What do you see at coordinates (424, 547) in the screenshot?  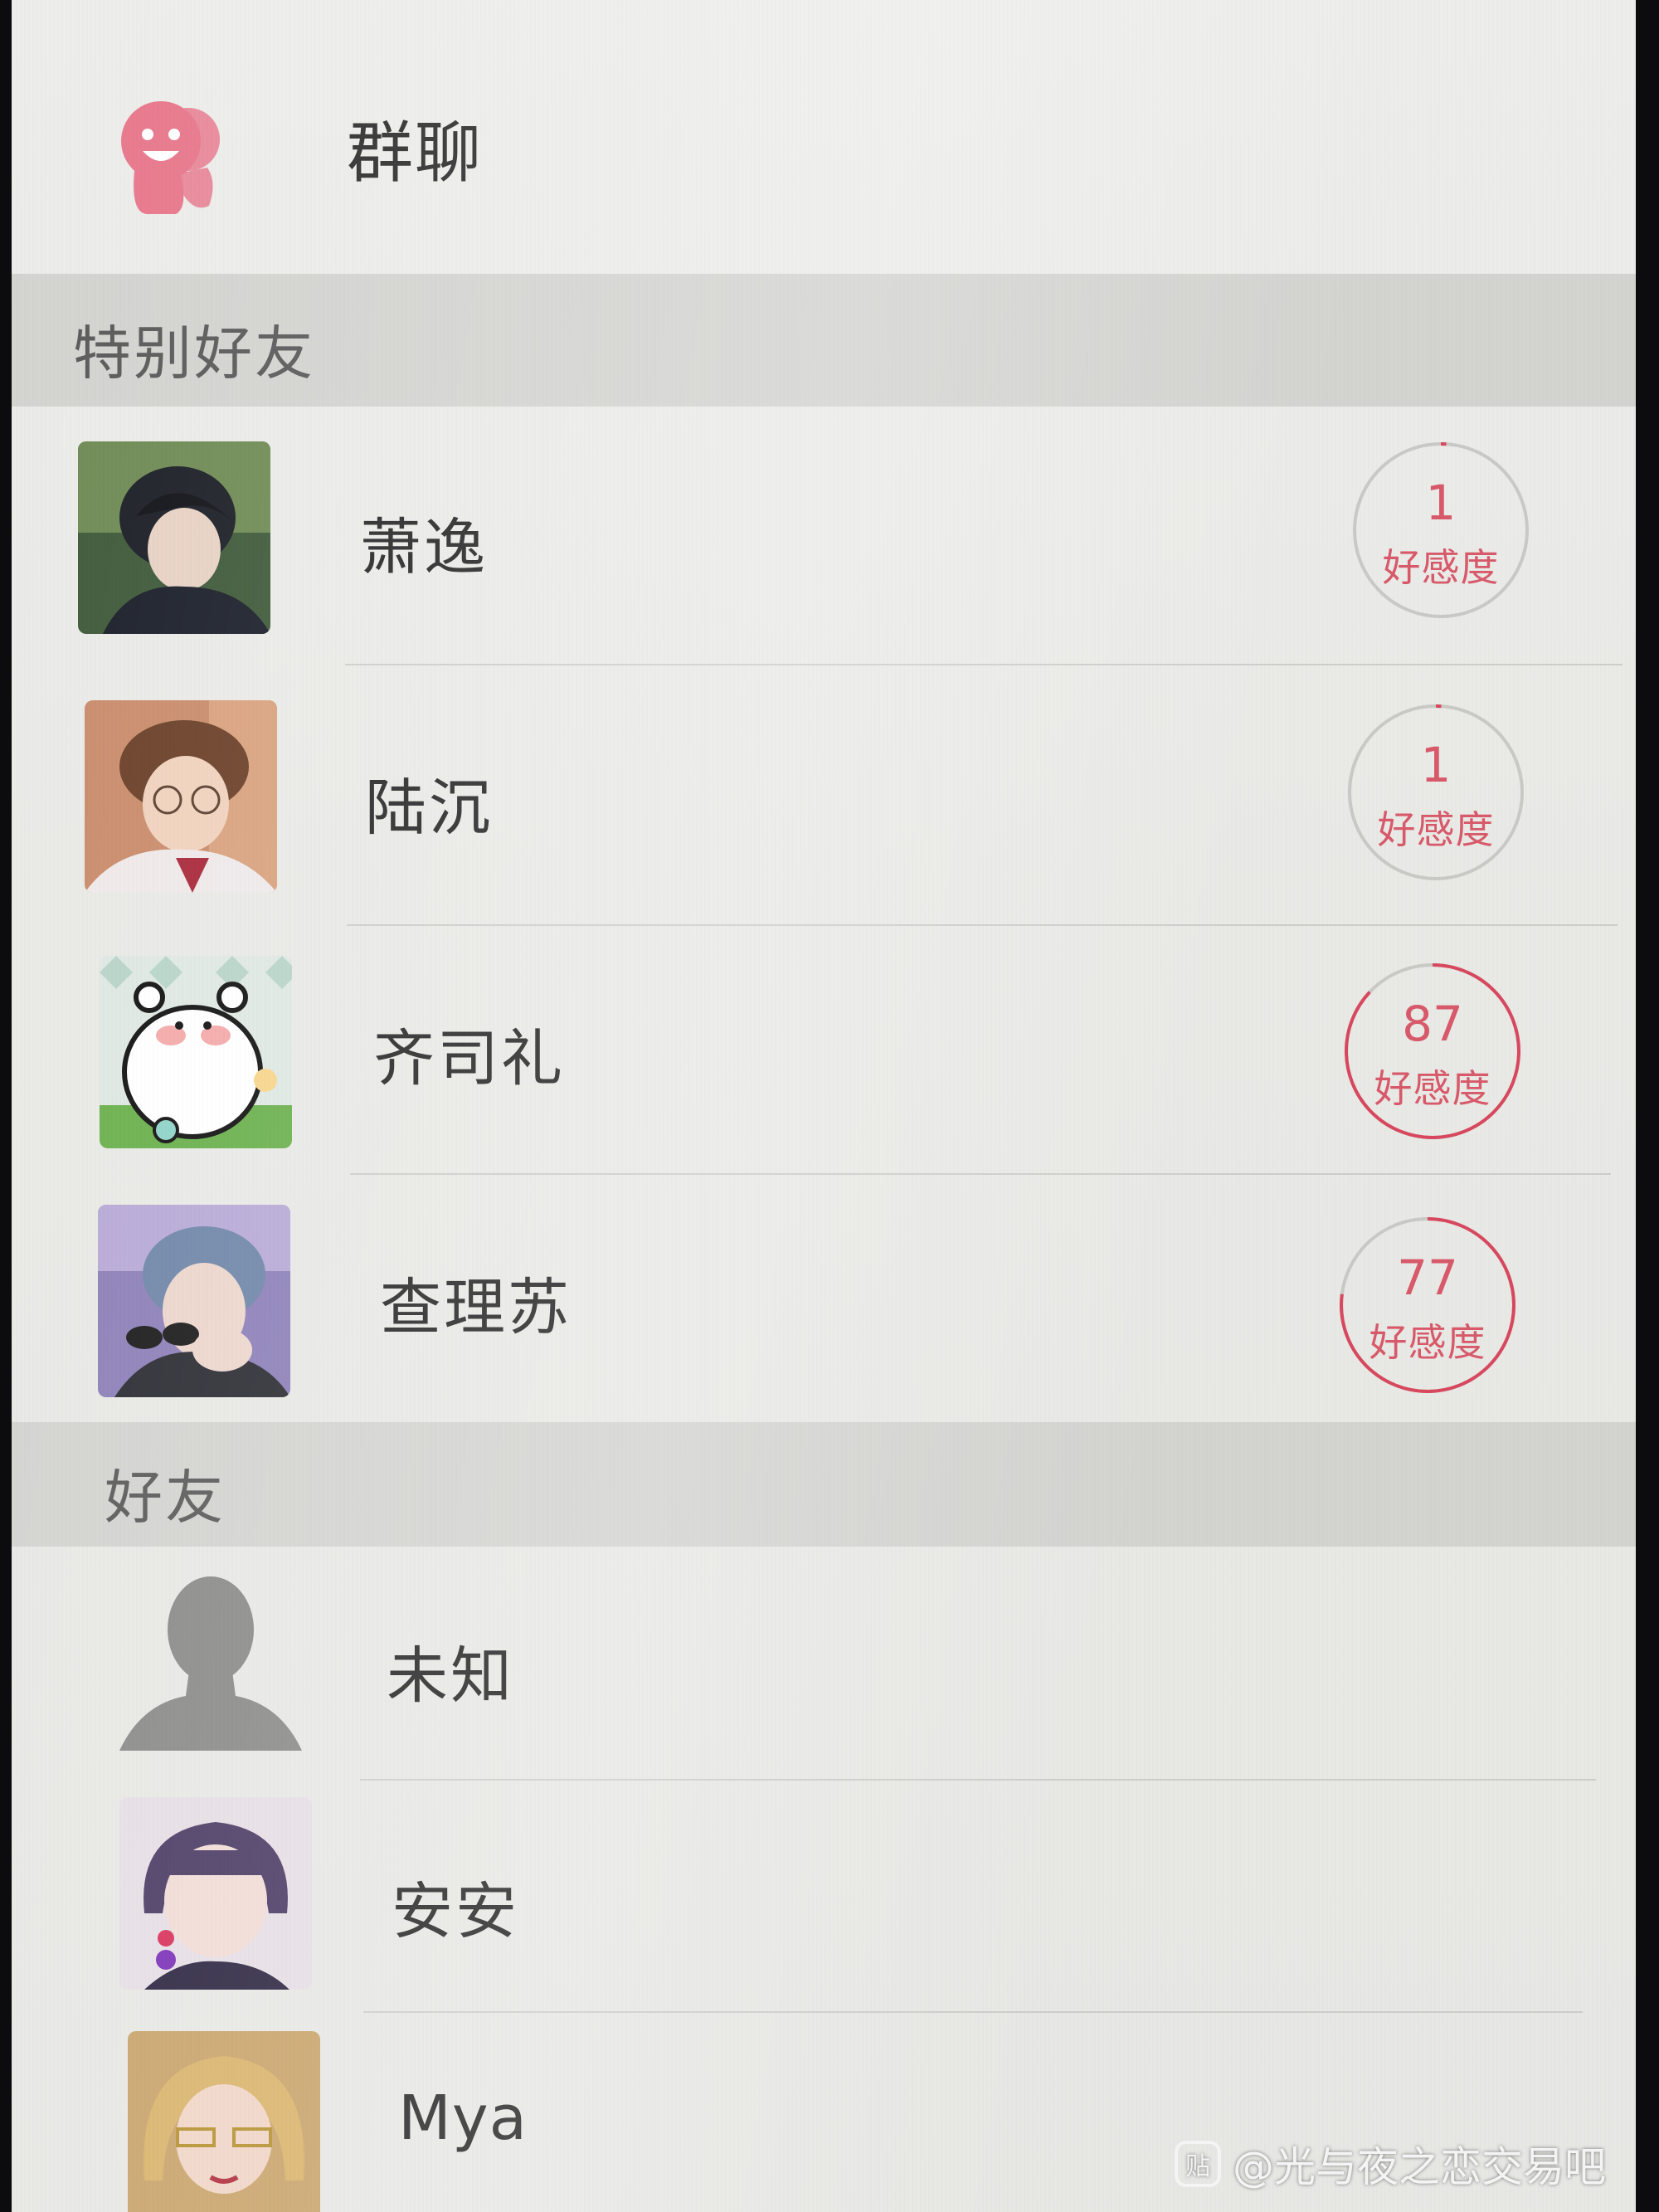 I see `contact-name: 萧逸` at bounding box center [424, 547].